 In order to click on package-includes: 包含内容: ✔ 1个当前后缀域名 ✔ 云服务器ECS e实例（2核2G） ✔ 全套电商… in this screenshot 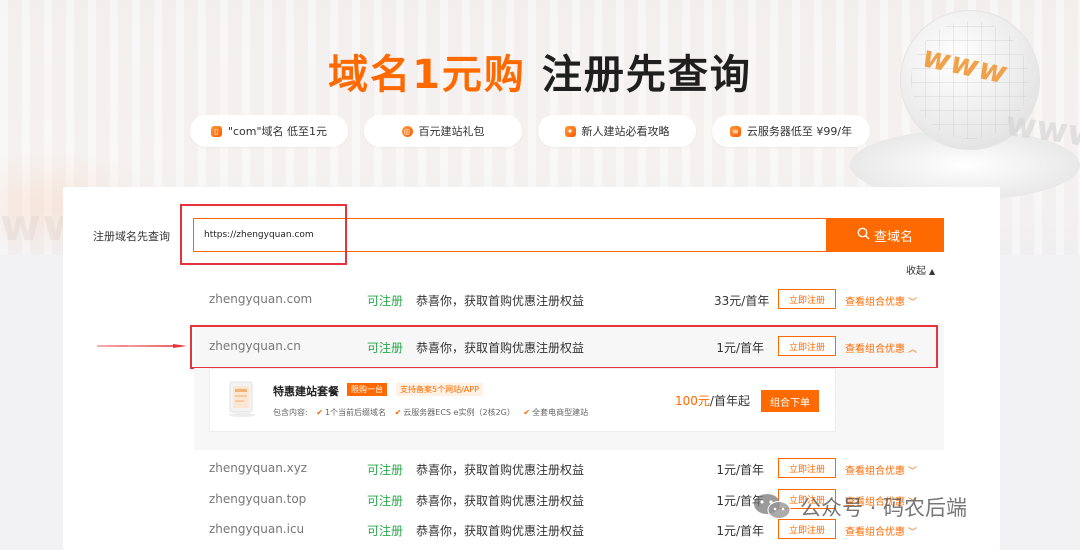, I will do `click(430, 412)`.